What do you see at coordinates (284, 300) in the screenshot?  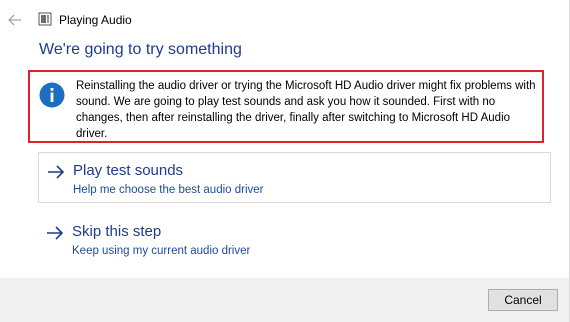 I see `footer-bar: Cancel` at bounding box center [284, 300].